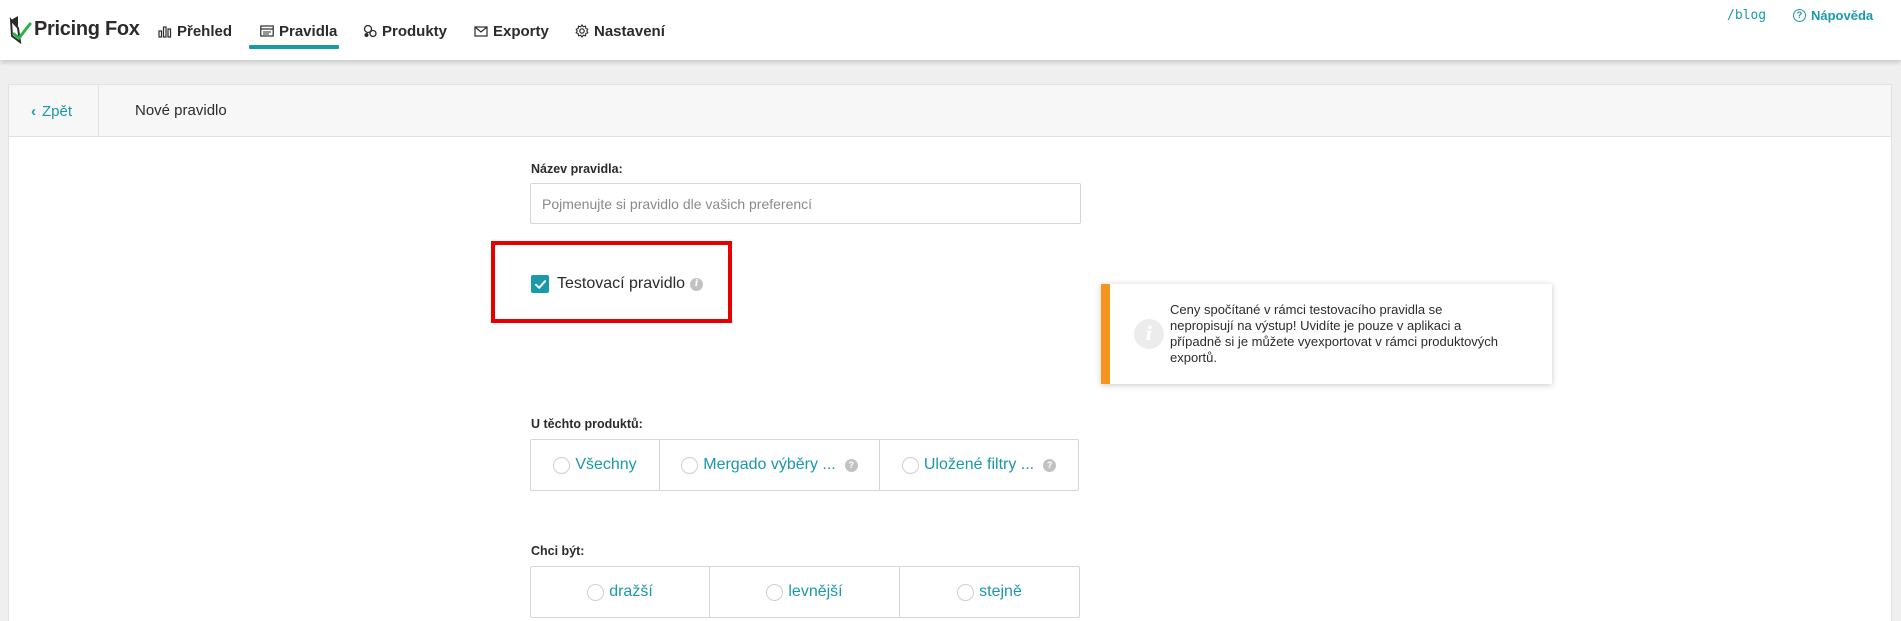  What do you see at coordinates (815, 591) in the screenshot?
I see `radio-label: levnější` at bounding box center [815, 591].